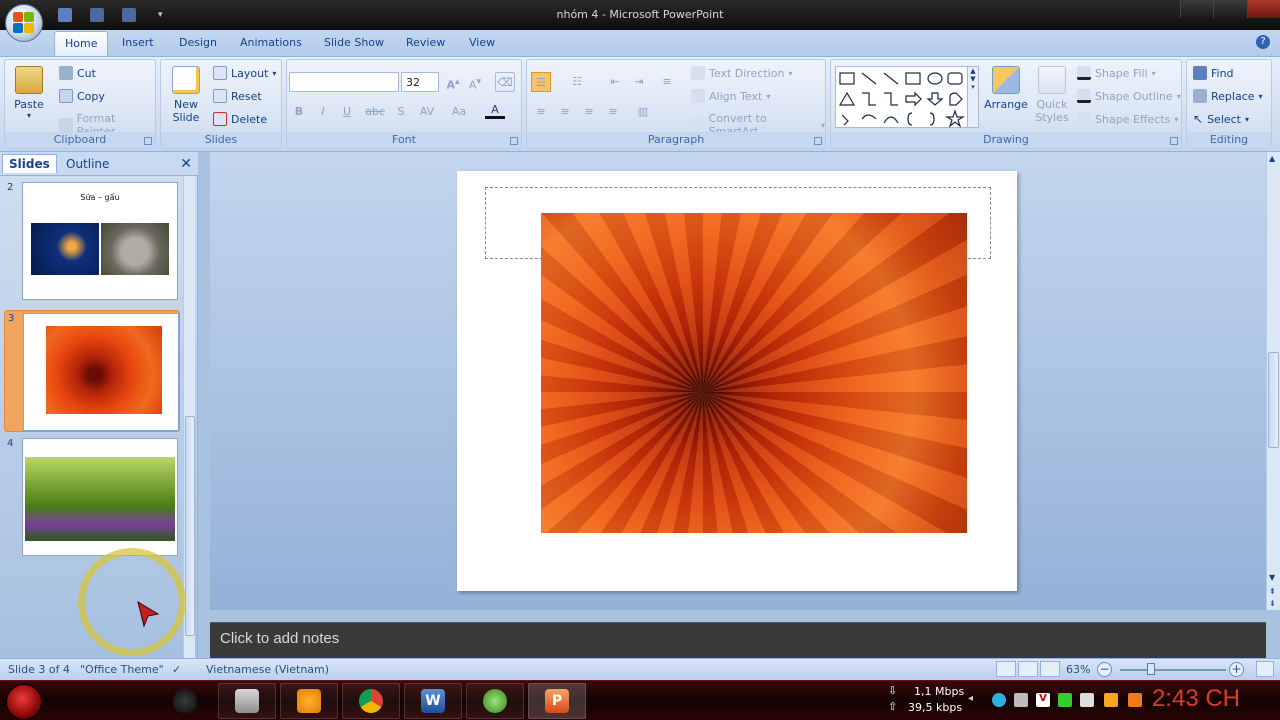  What do you see at coordinates (1263, 42) in the screenshot?
I see `help-icon: ?` at bounding box center [1263, 42].